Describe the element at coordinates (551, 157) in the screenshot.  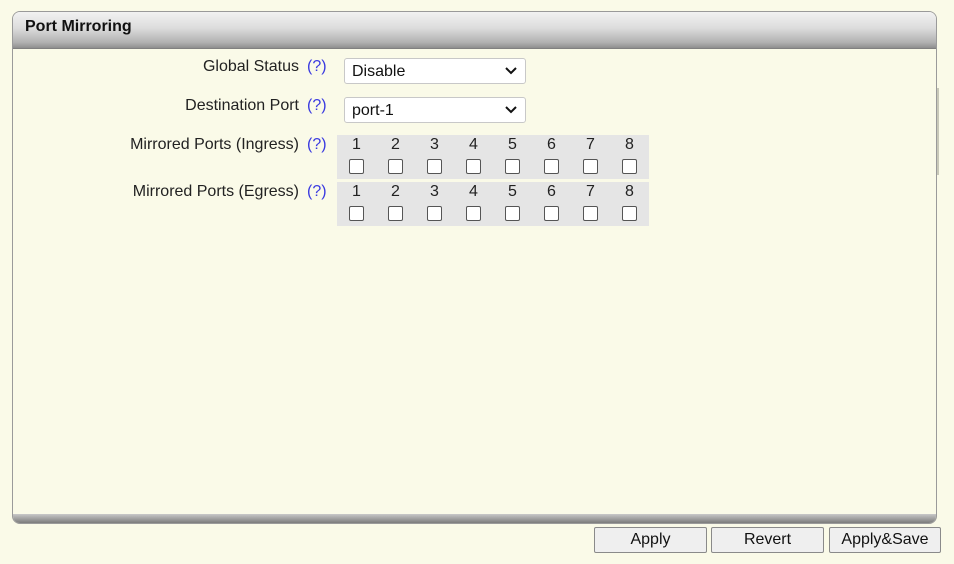
I see `ingress-port-cell: 6` at that location.